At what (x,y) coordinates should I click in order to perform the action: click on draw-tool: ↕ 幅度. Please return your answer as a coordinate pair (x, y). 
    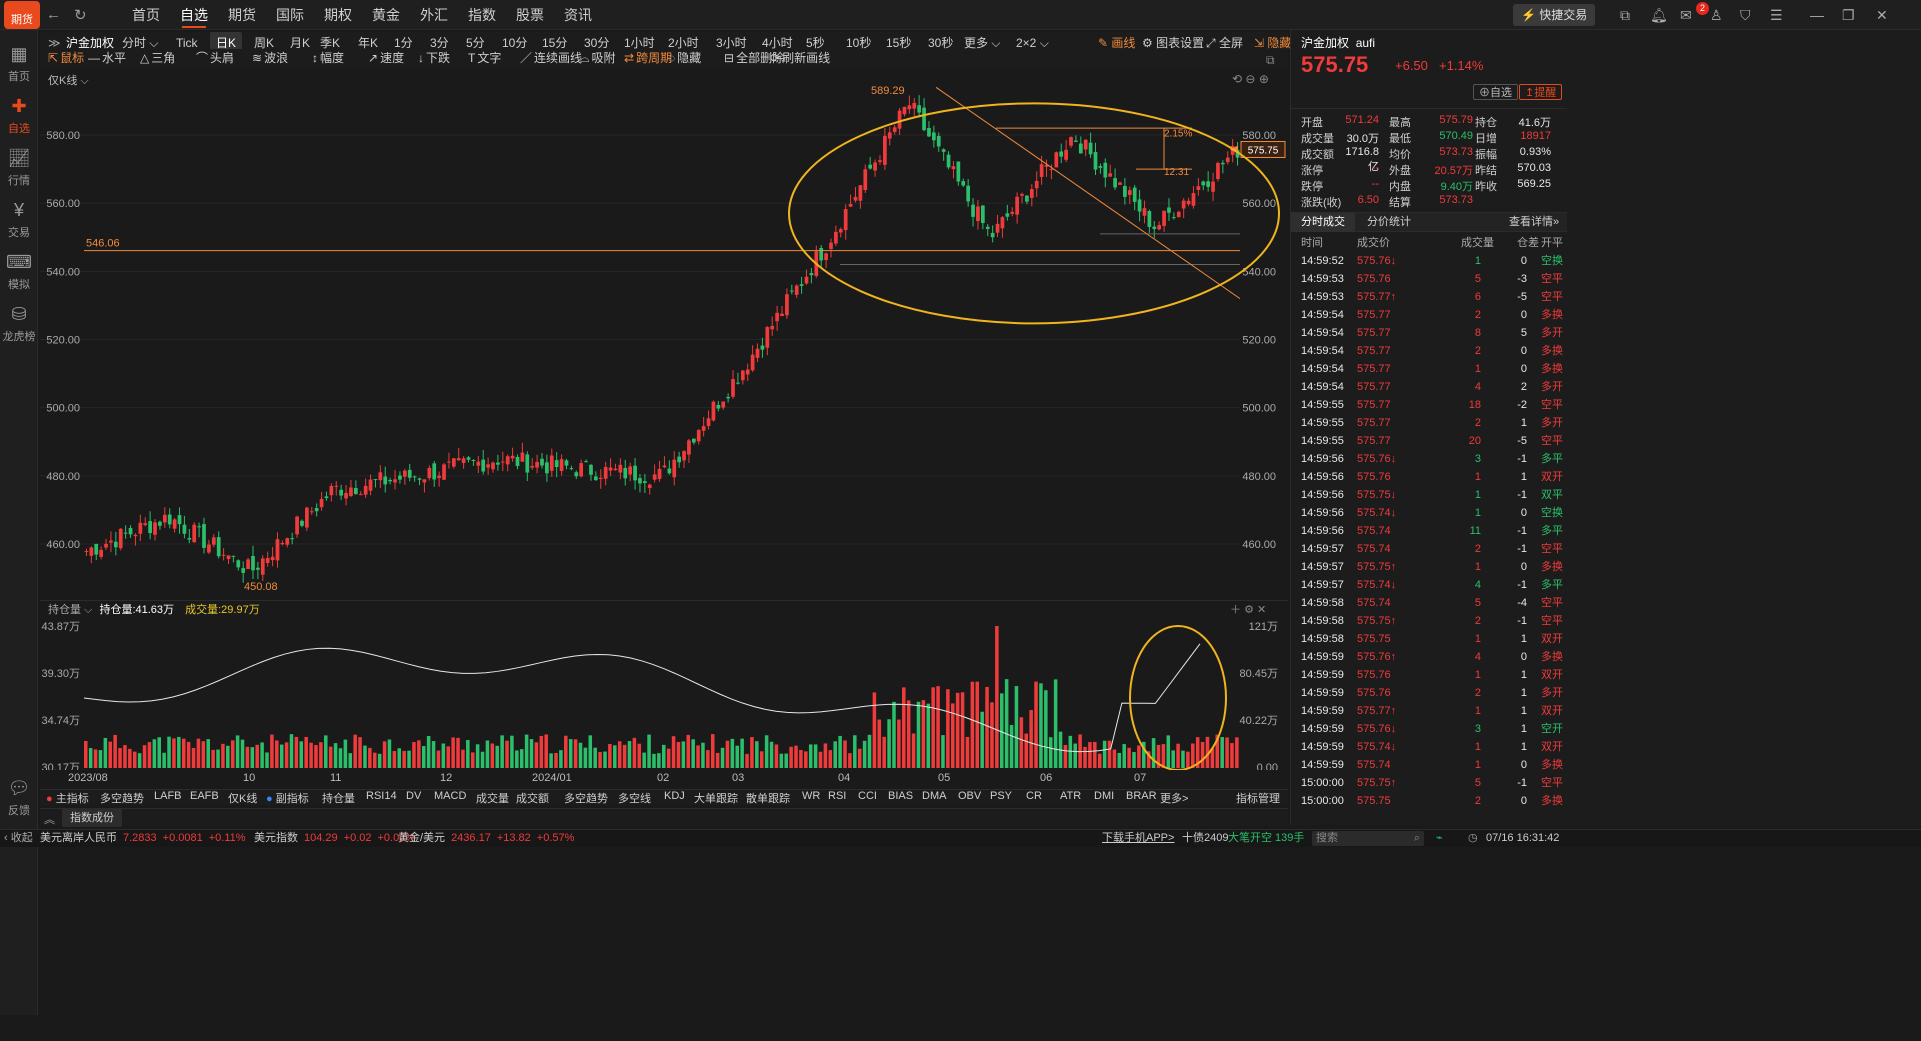
    Looking at the image, I should click on (328, 58).